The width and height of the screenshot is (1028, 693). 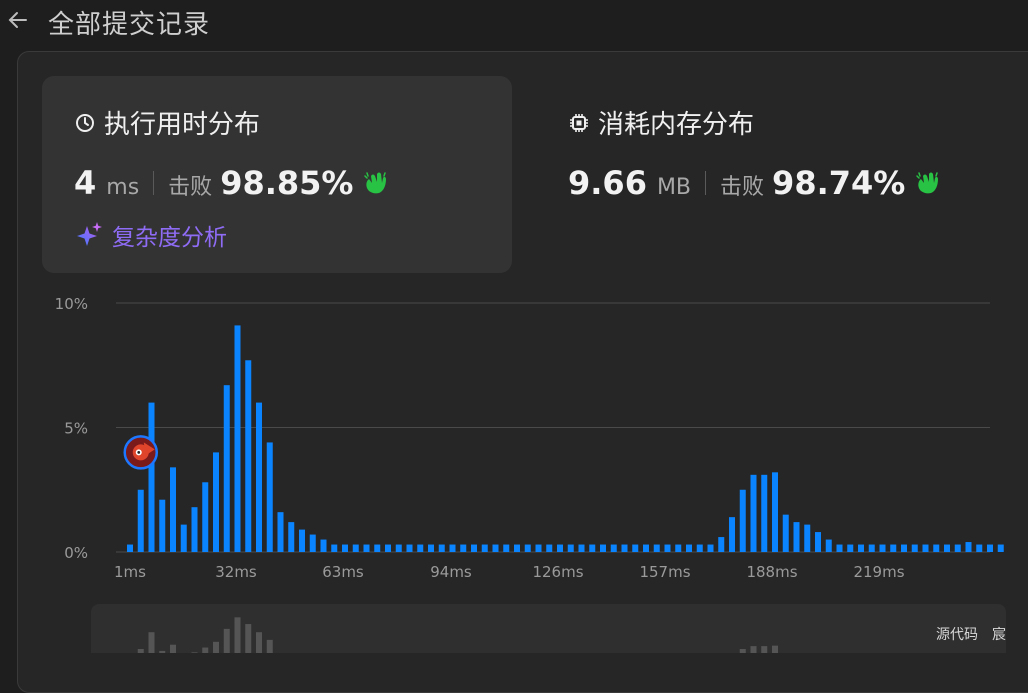 What do you see at coordinates (451, 572) in the screenshot?
I see `x-tick-label: 94ms` at bounding box center [451, 572].